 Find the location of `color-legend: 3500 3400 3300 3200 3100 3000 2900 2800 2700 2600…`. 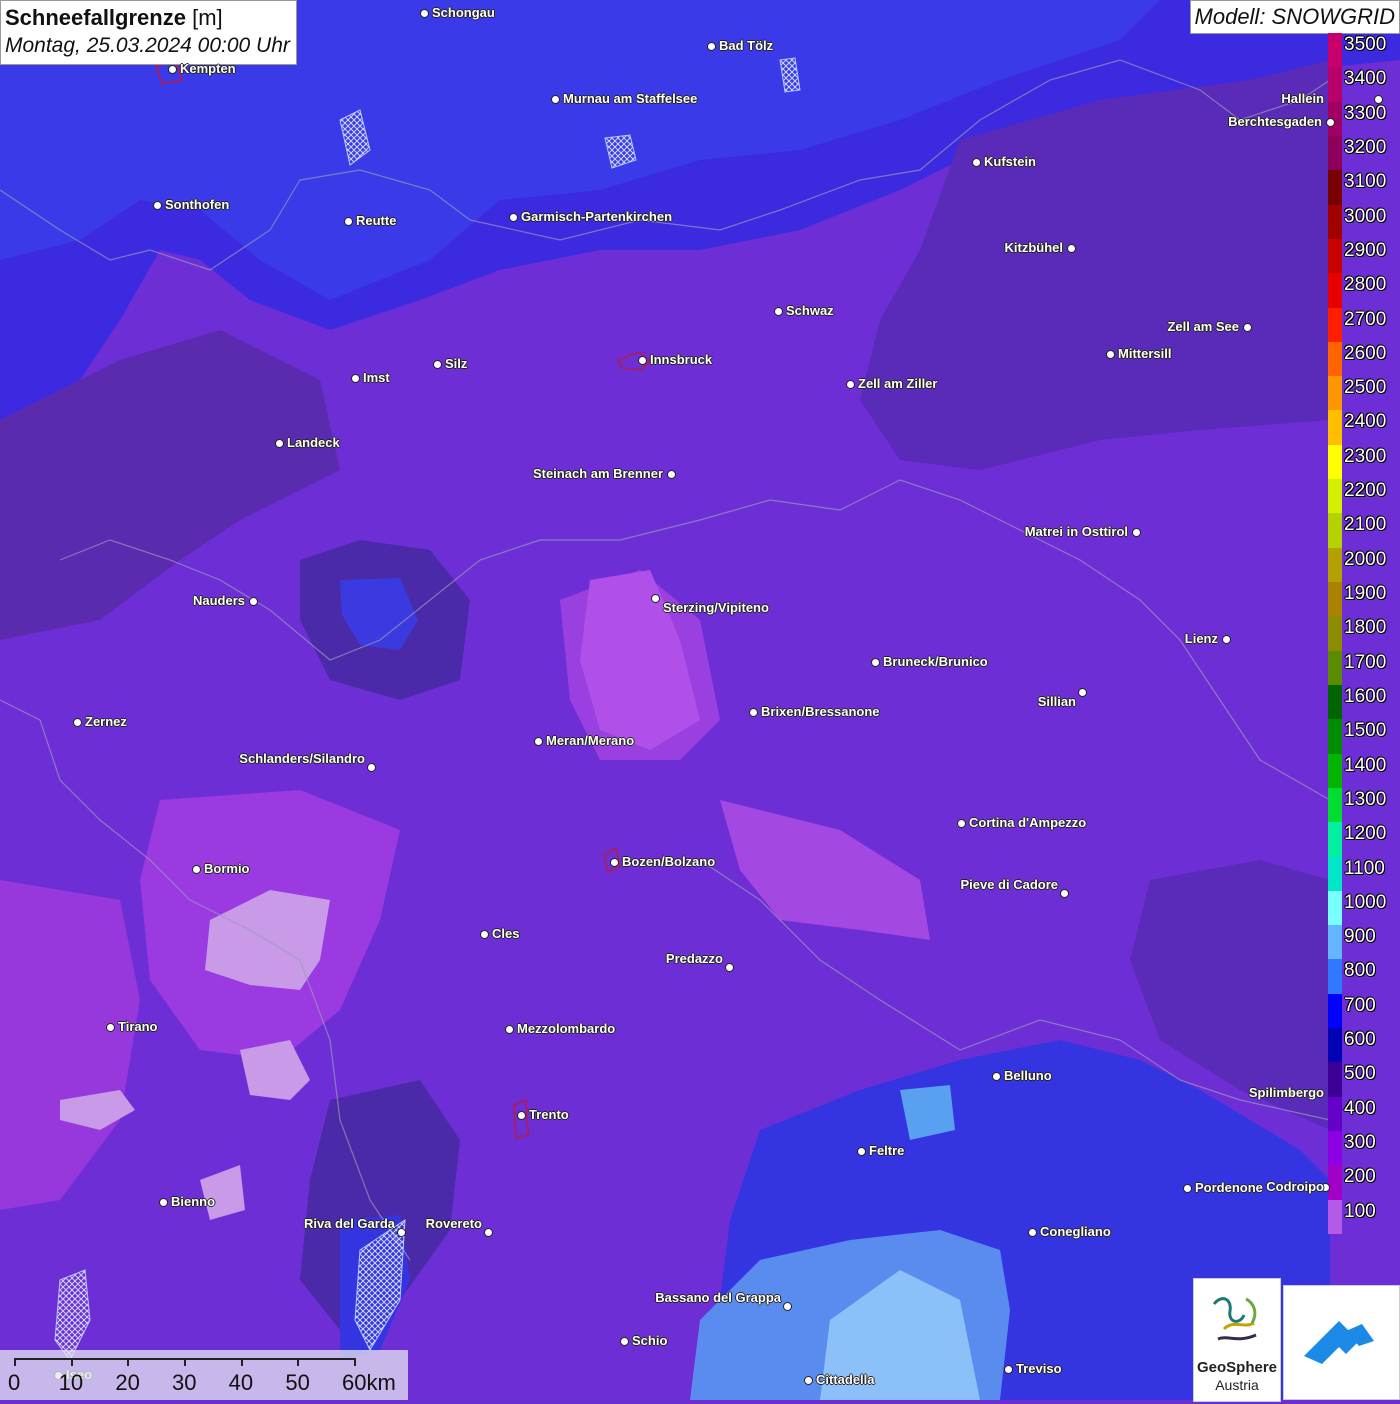

color-legend: 3500 3400 3300 3200 3100 3000 2900 2800 2700 2600… is located at coordinates (1357, 634).